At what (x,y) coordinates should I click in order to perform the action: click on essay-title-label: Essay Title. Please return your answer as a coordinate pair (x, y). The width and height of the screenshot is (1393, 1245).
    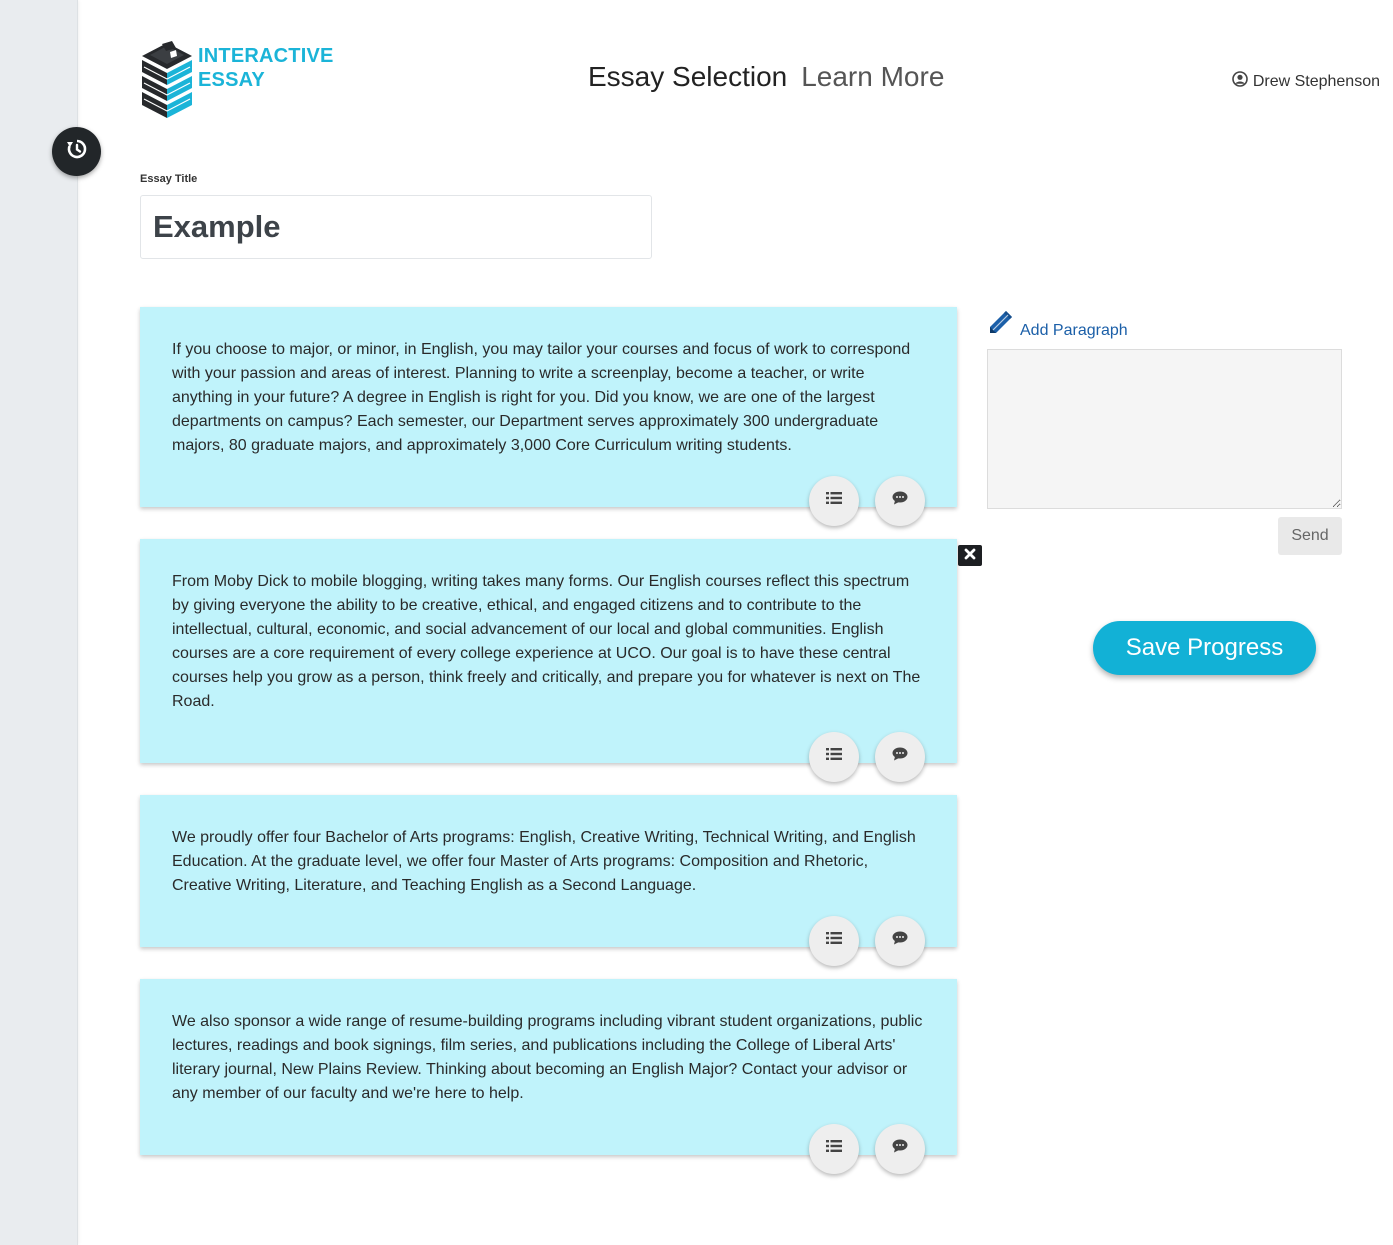
    Looking at the image, I should click on (169, 179).